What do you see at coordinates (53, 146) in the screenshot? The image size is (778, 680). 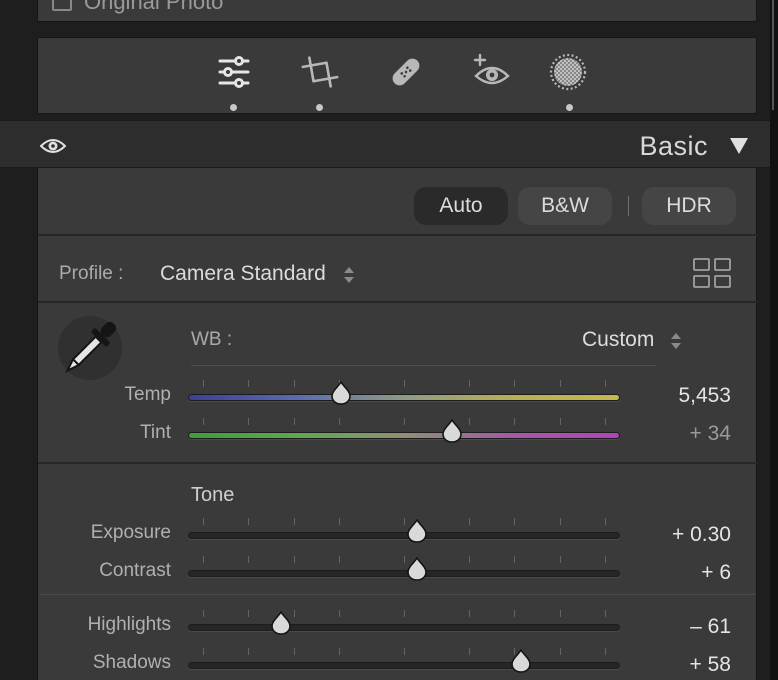 I see `visibility-eye-icon` at bounding box center [53, 146].